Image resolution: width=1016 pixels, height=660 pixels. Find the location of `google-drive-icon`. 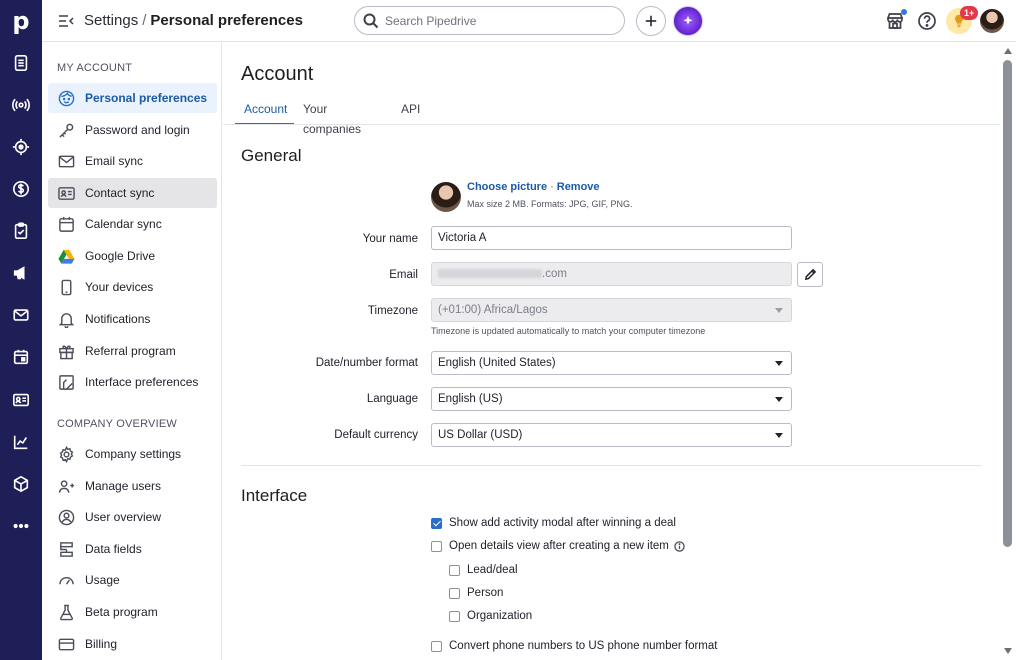

google-drive-icon is located at coordinates (66, 256).